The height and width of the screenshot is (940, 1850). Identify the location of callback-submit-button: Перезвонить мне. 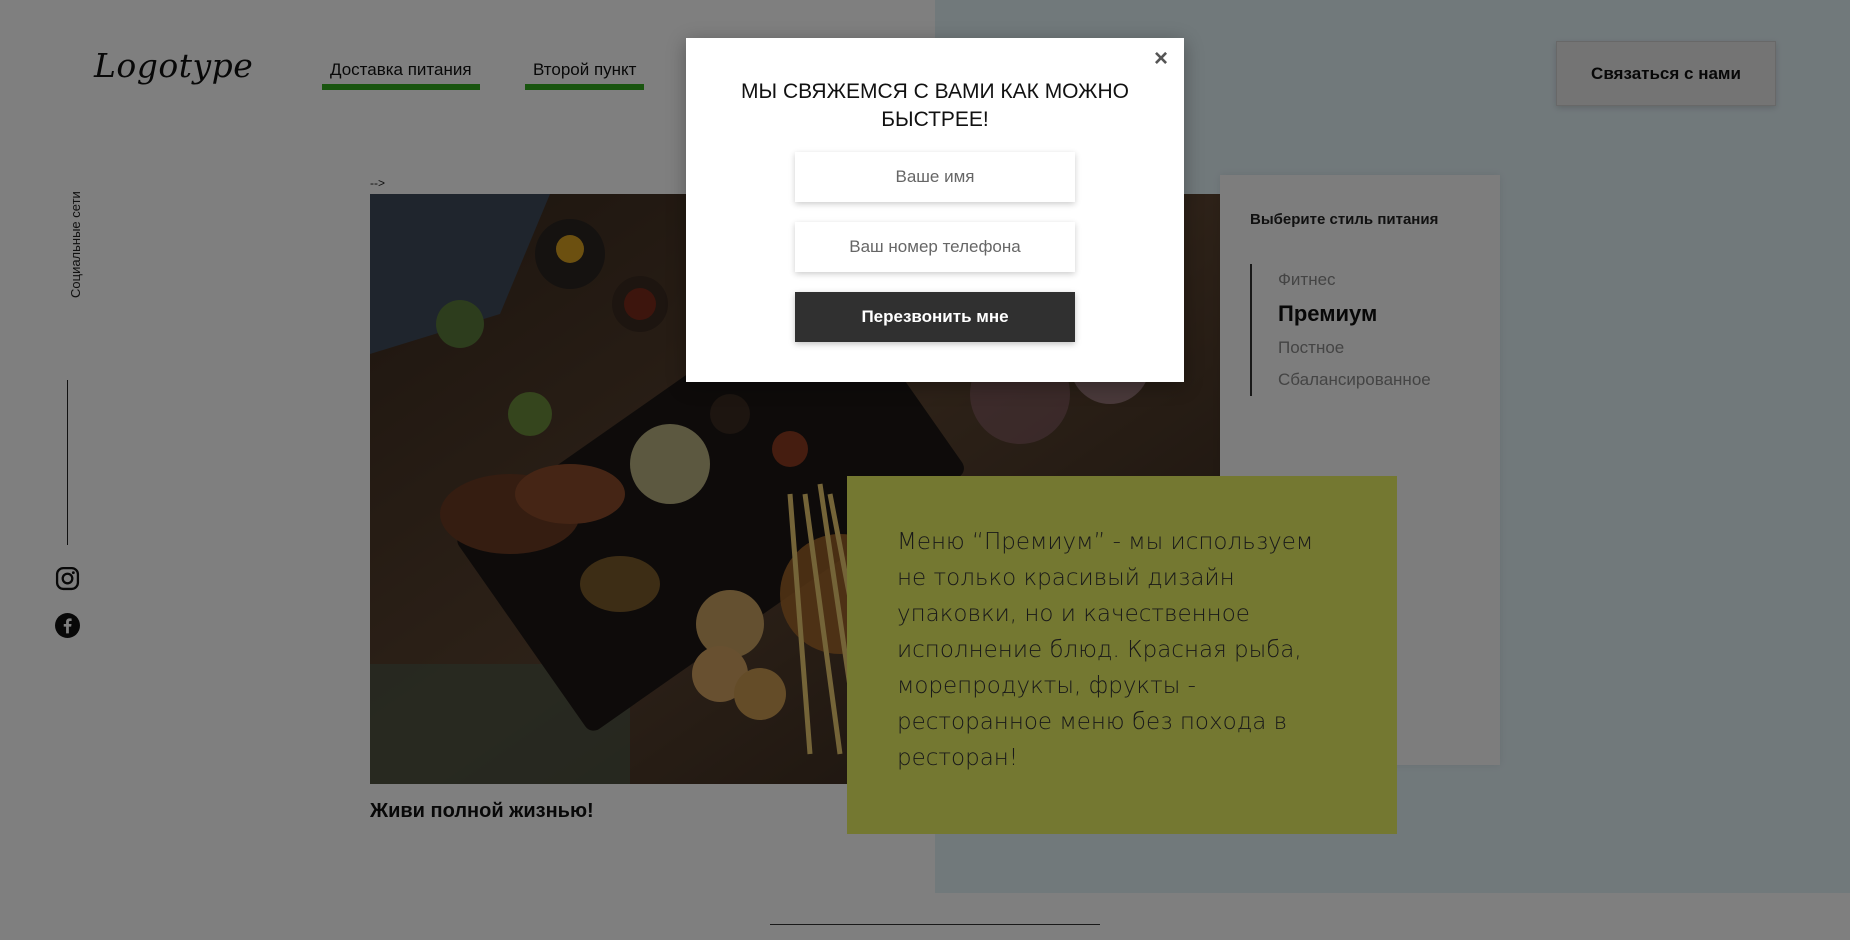
(935, 317).